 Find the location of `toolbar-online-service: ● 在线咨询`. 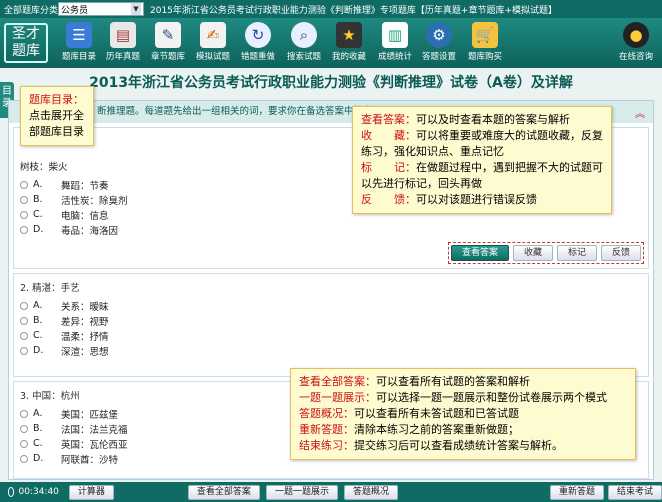

toolbar-online-service: ● 在线咨询 is located at coordinates (636, 44).